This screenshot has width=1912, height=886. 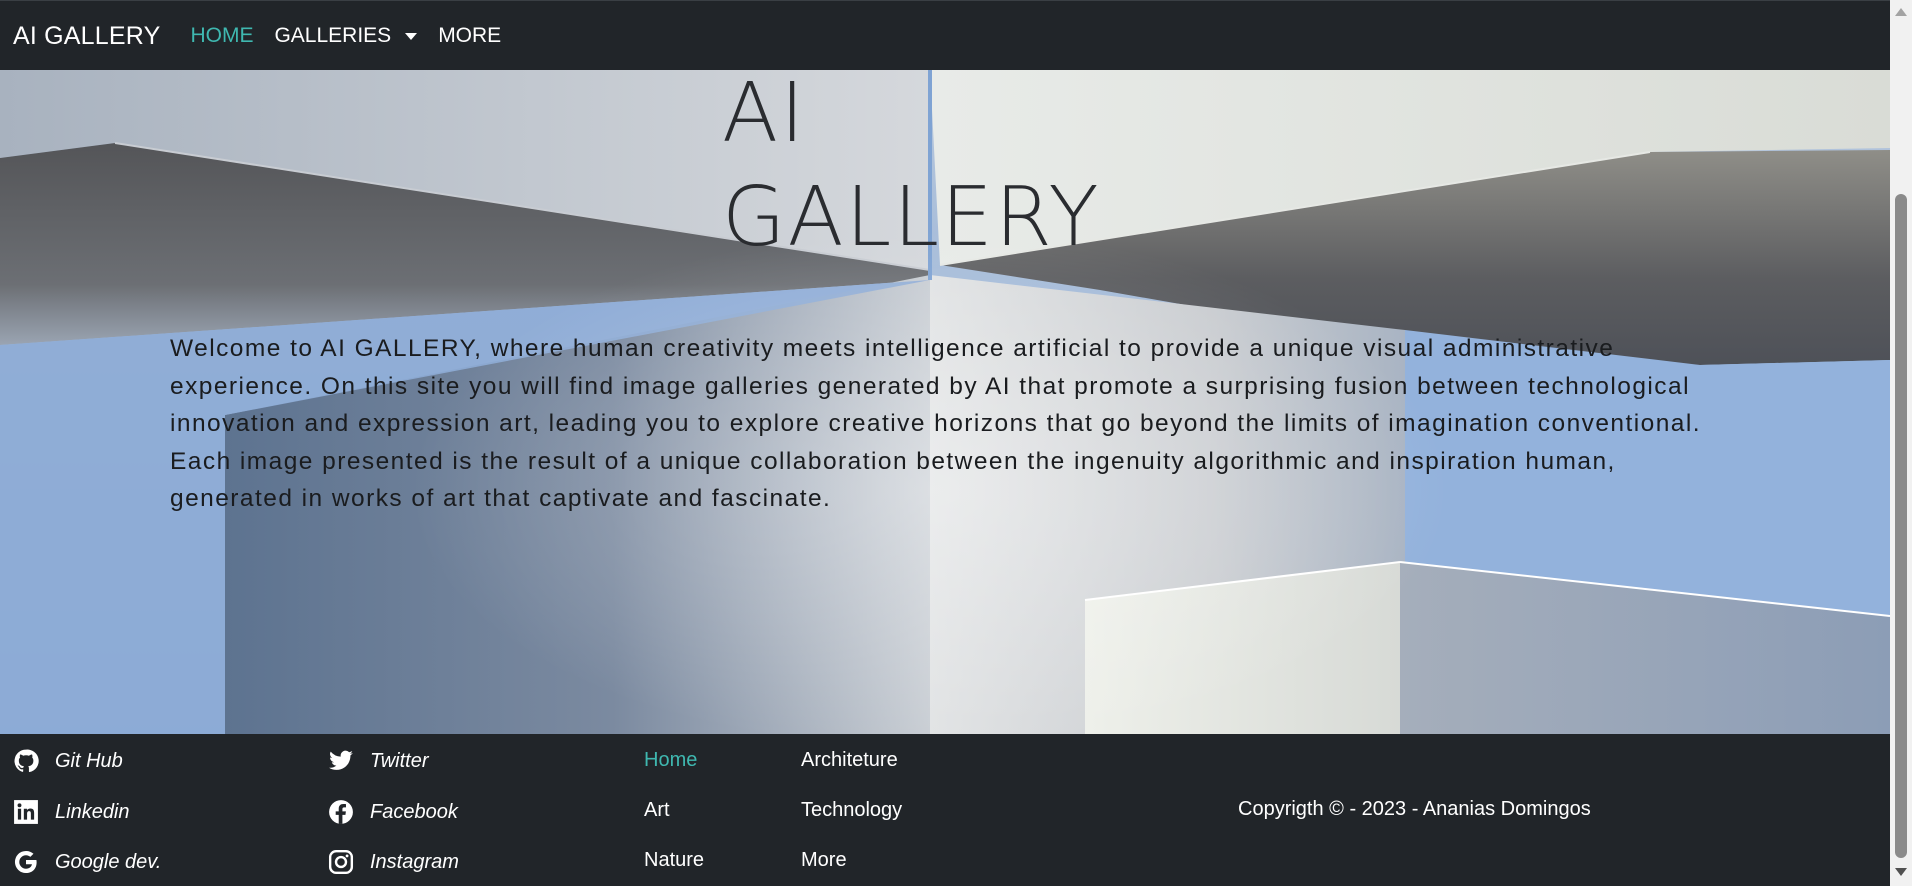 I want to click on social-label-google-dev: Google dev., so click(x=108, y=861).